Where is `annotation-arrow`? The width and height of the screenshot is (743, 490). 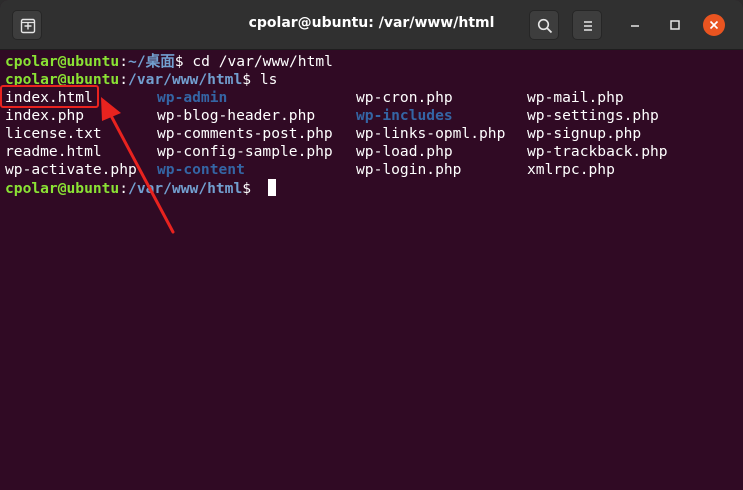
annotation-arrow is located at coordinates (138, 165).